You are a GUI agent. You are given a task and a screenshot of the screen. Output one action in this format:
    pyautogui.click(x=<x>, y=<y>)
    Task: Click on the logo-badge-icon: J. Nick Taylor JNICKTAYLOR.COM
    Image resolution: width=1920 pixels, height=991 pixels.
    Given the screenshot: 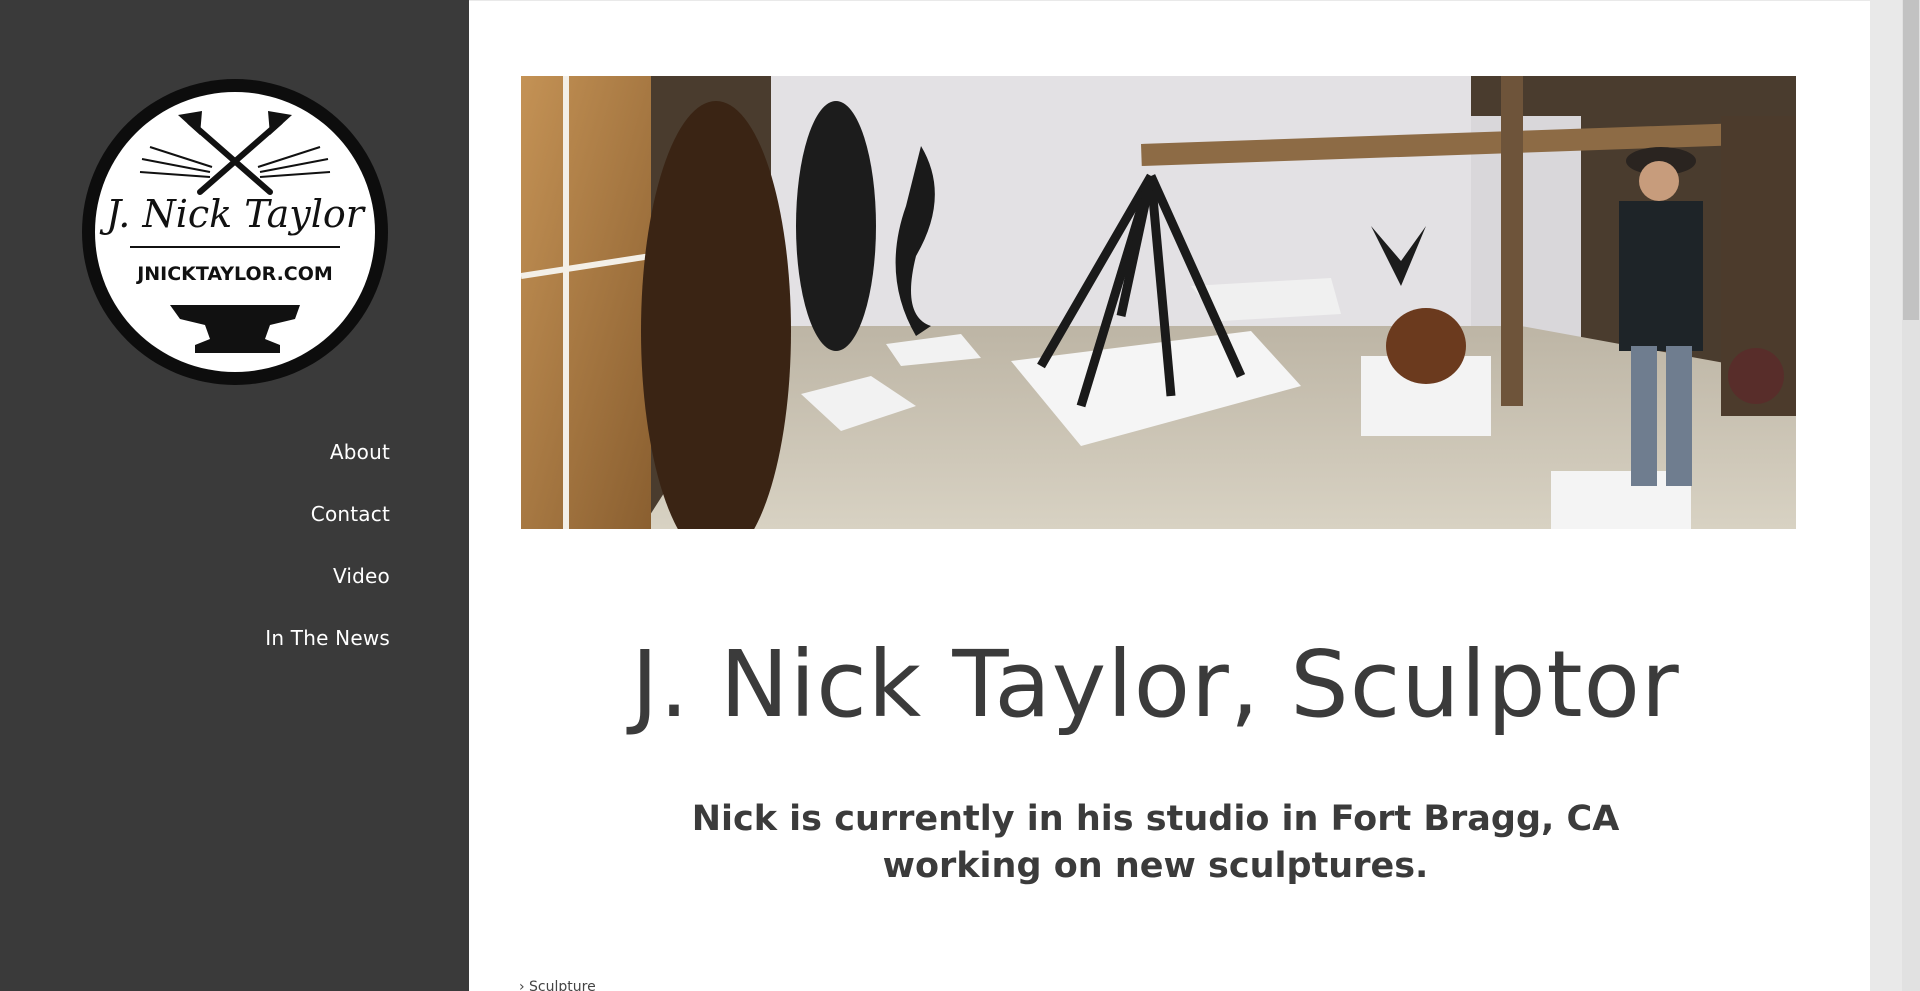 What is the action you would take?
    pyautogui.click(x=235, y=232)
    